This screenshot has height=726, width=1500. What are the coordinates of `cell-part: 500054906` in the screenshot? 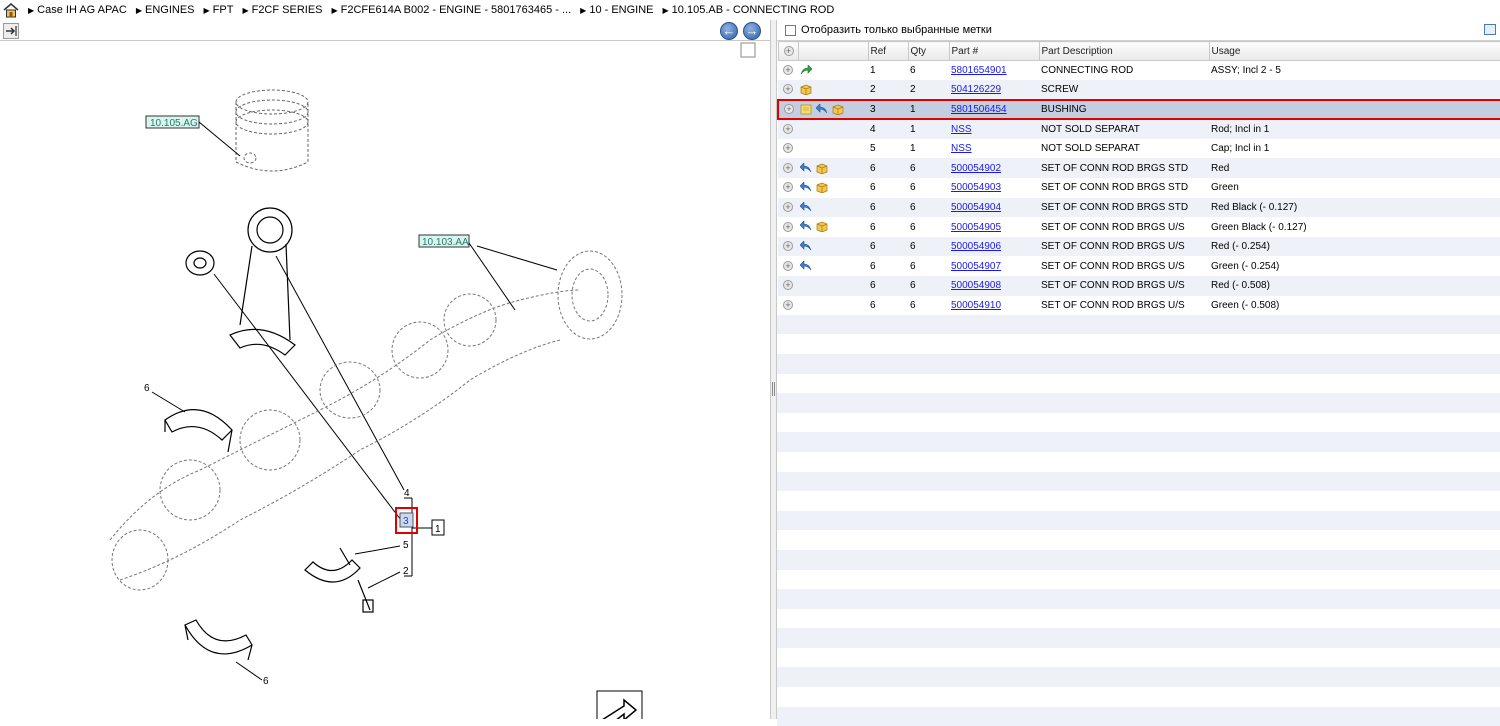 It's located at (994, 246).